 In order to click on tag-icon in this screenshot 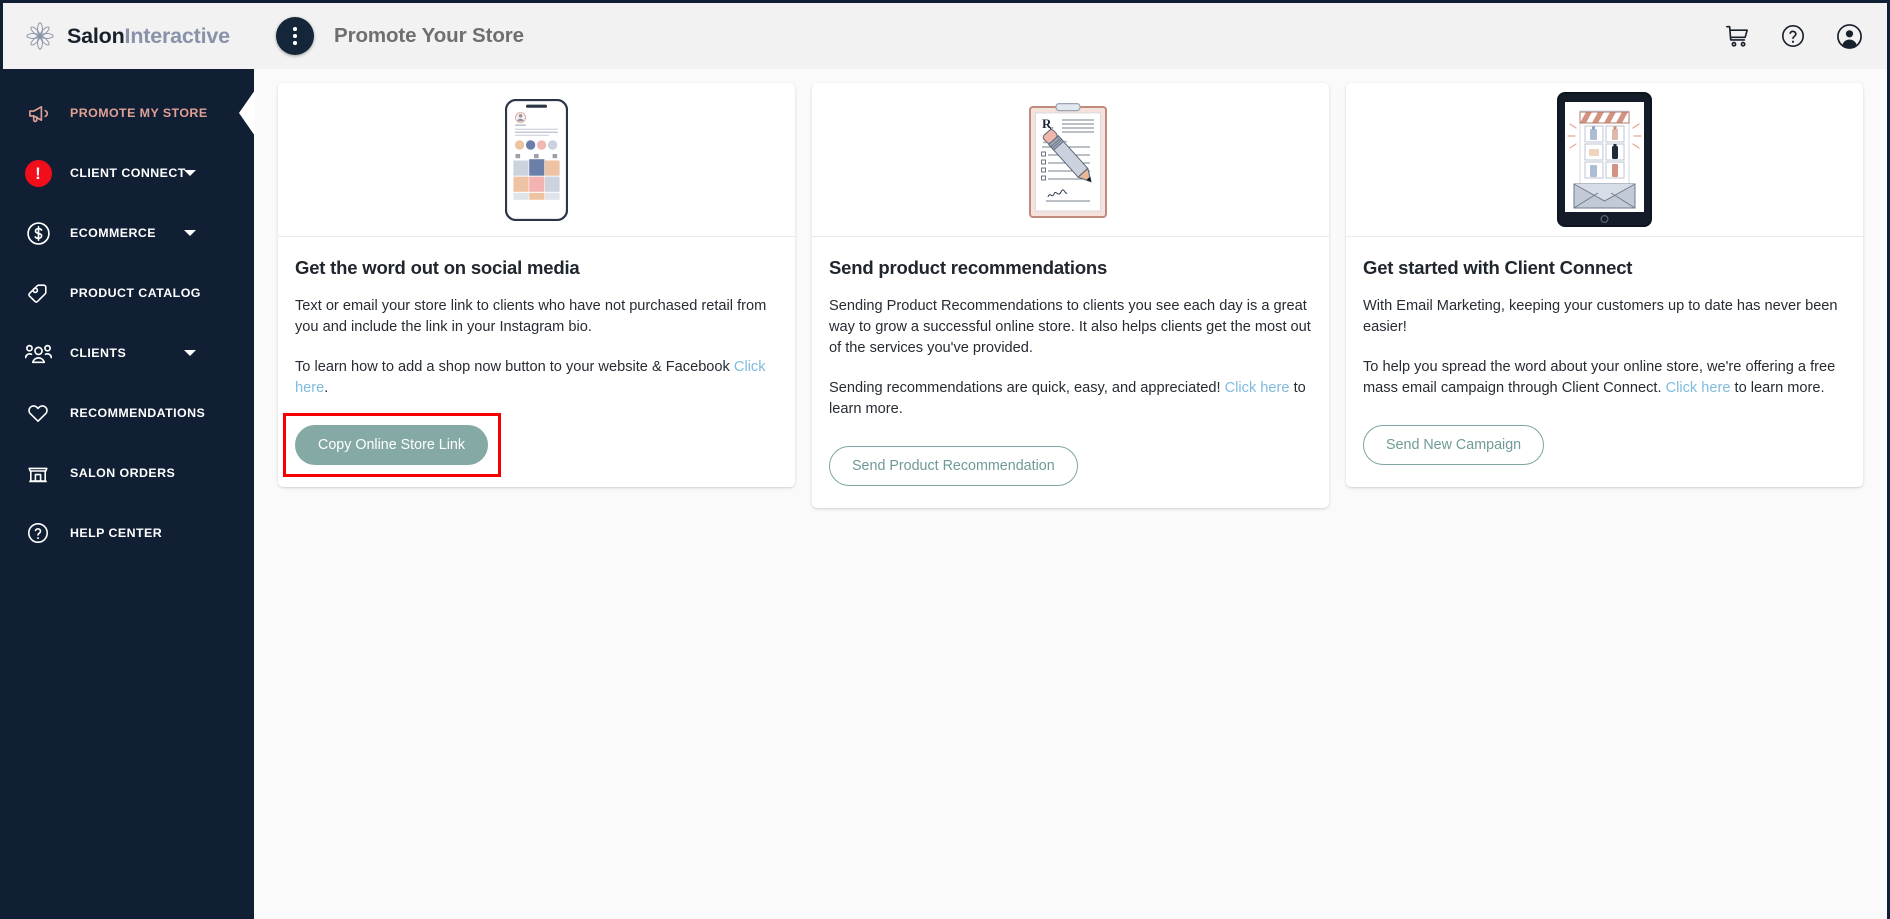, I will do `click(38, 293)`.